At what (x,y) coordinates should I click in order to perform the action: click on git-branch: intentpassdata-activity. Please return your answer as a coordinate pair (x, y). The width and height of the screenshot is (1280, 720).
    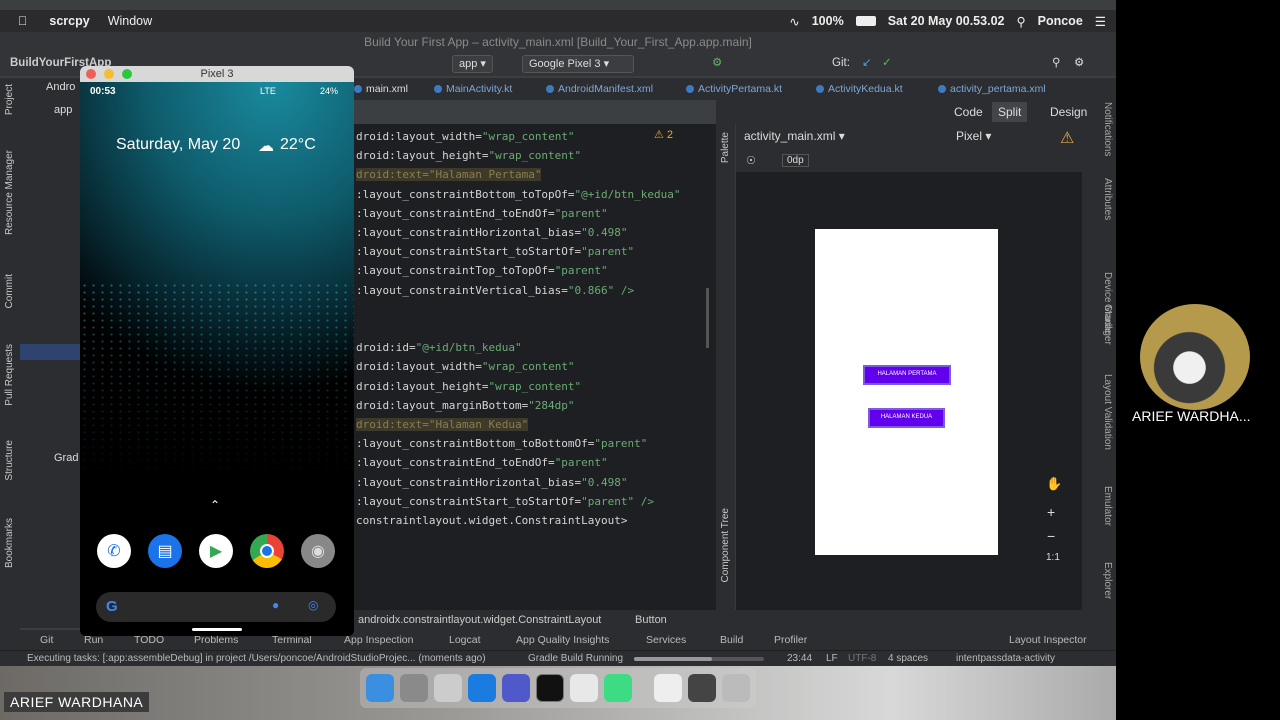
    Looking at the image, I should click on (1005, 659).